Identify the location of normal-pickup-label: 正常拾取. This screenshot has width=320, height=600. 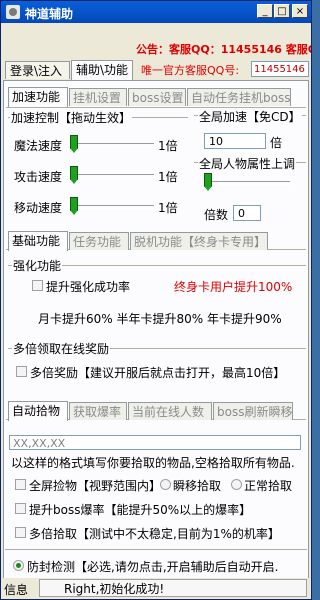
(268, 486).